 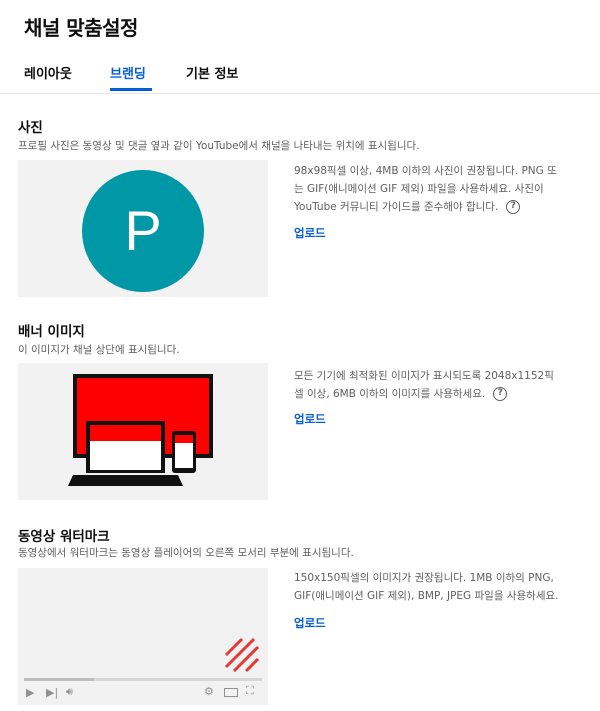 What do you see at coordinates (48, 72) in the screenshot?
I see `tab-layout: 레이아웃` at bounding box center [48, 72].